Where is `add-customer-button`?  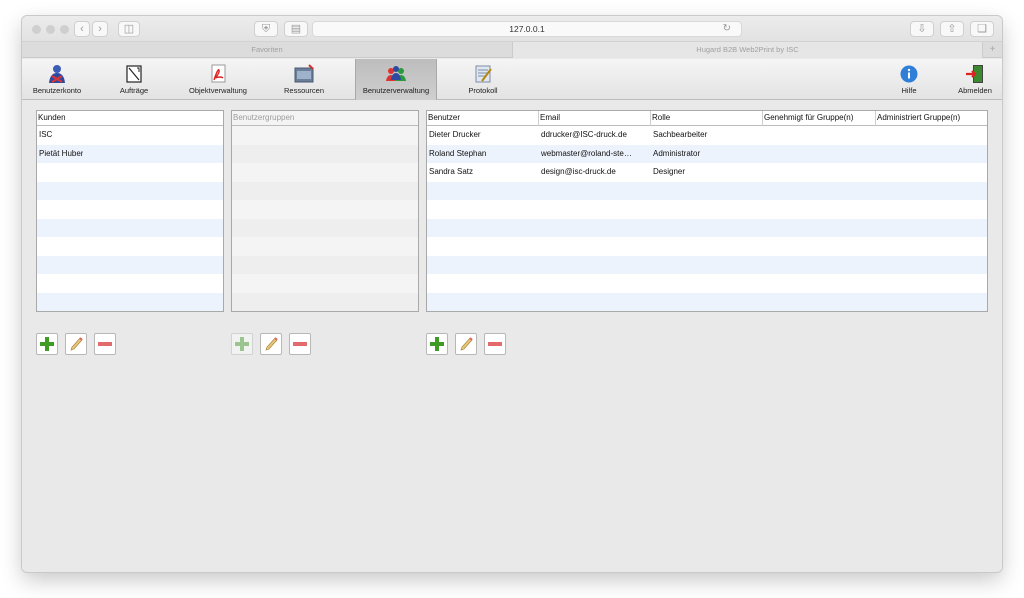
add-customer-button is located at coordinates (47, 344).